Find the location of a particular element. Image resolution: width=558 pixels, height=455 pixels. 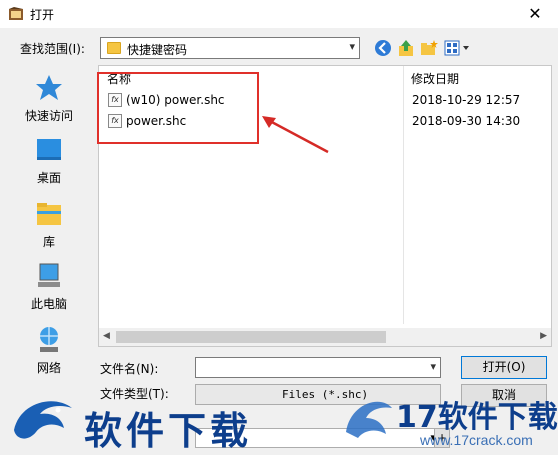

open-button: 打开(O) is located at coordinates (504, 367).